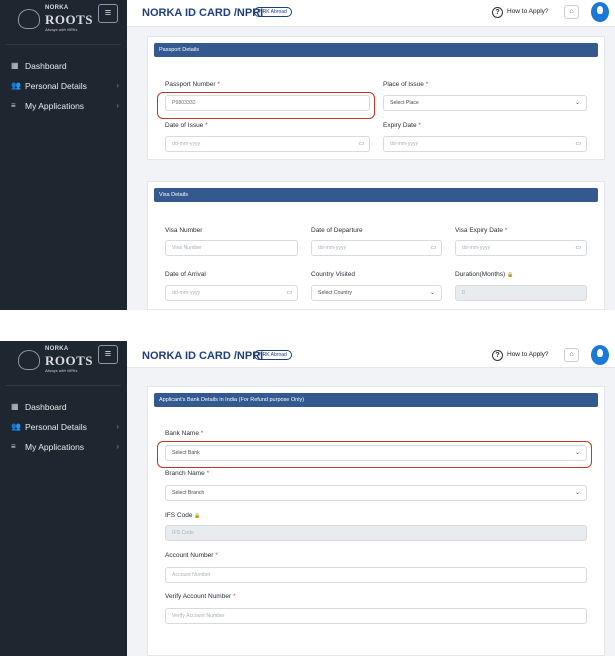 The height and width of the screenshot is (656, 615). What do you see at coordinates (56, 427) in the screenshot?
I see `sidebar-item-label: Personal Details` at bounding box center [56, 427].